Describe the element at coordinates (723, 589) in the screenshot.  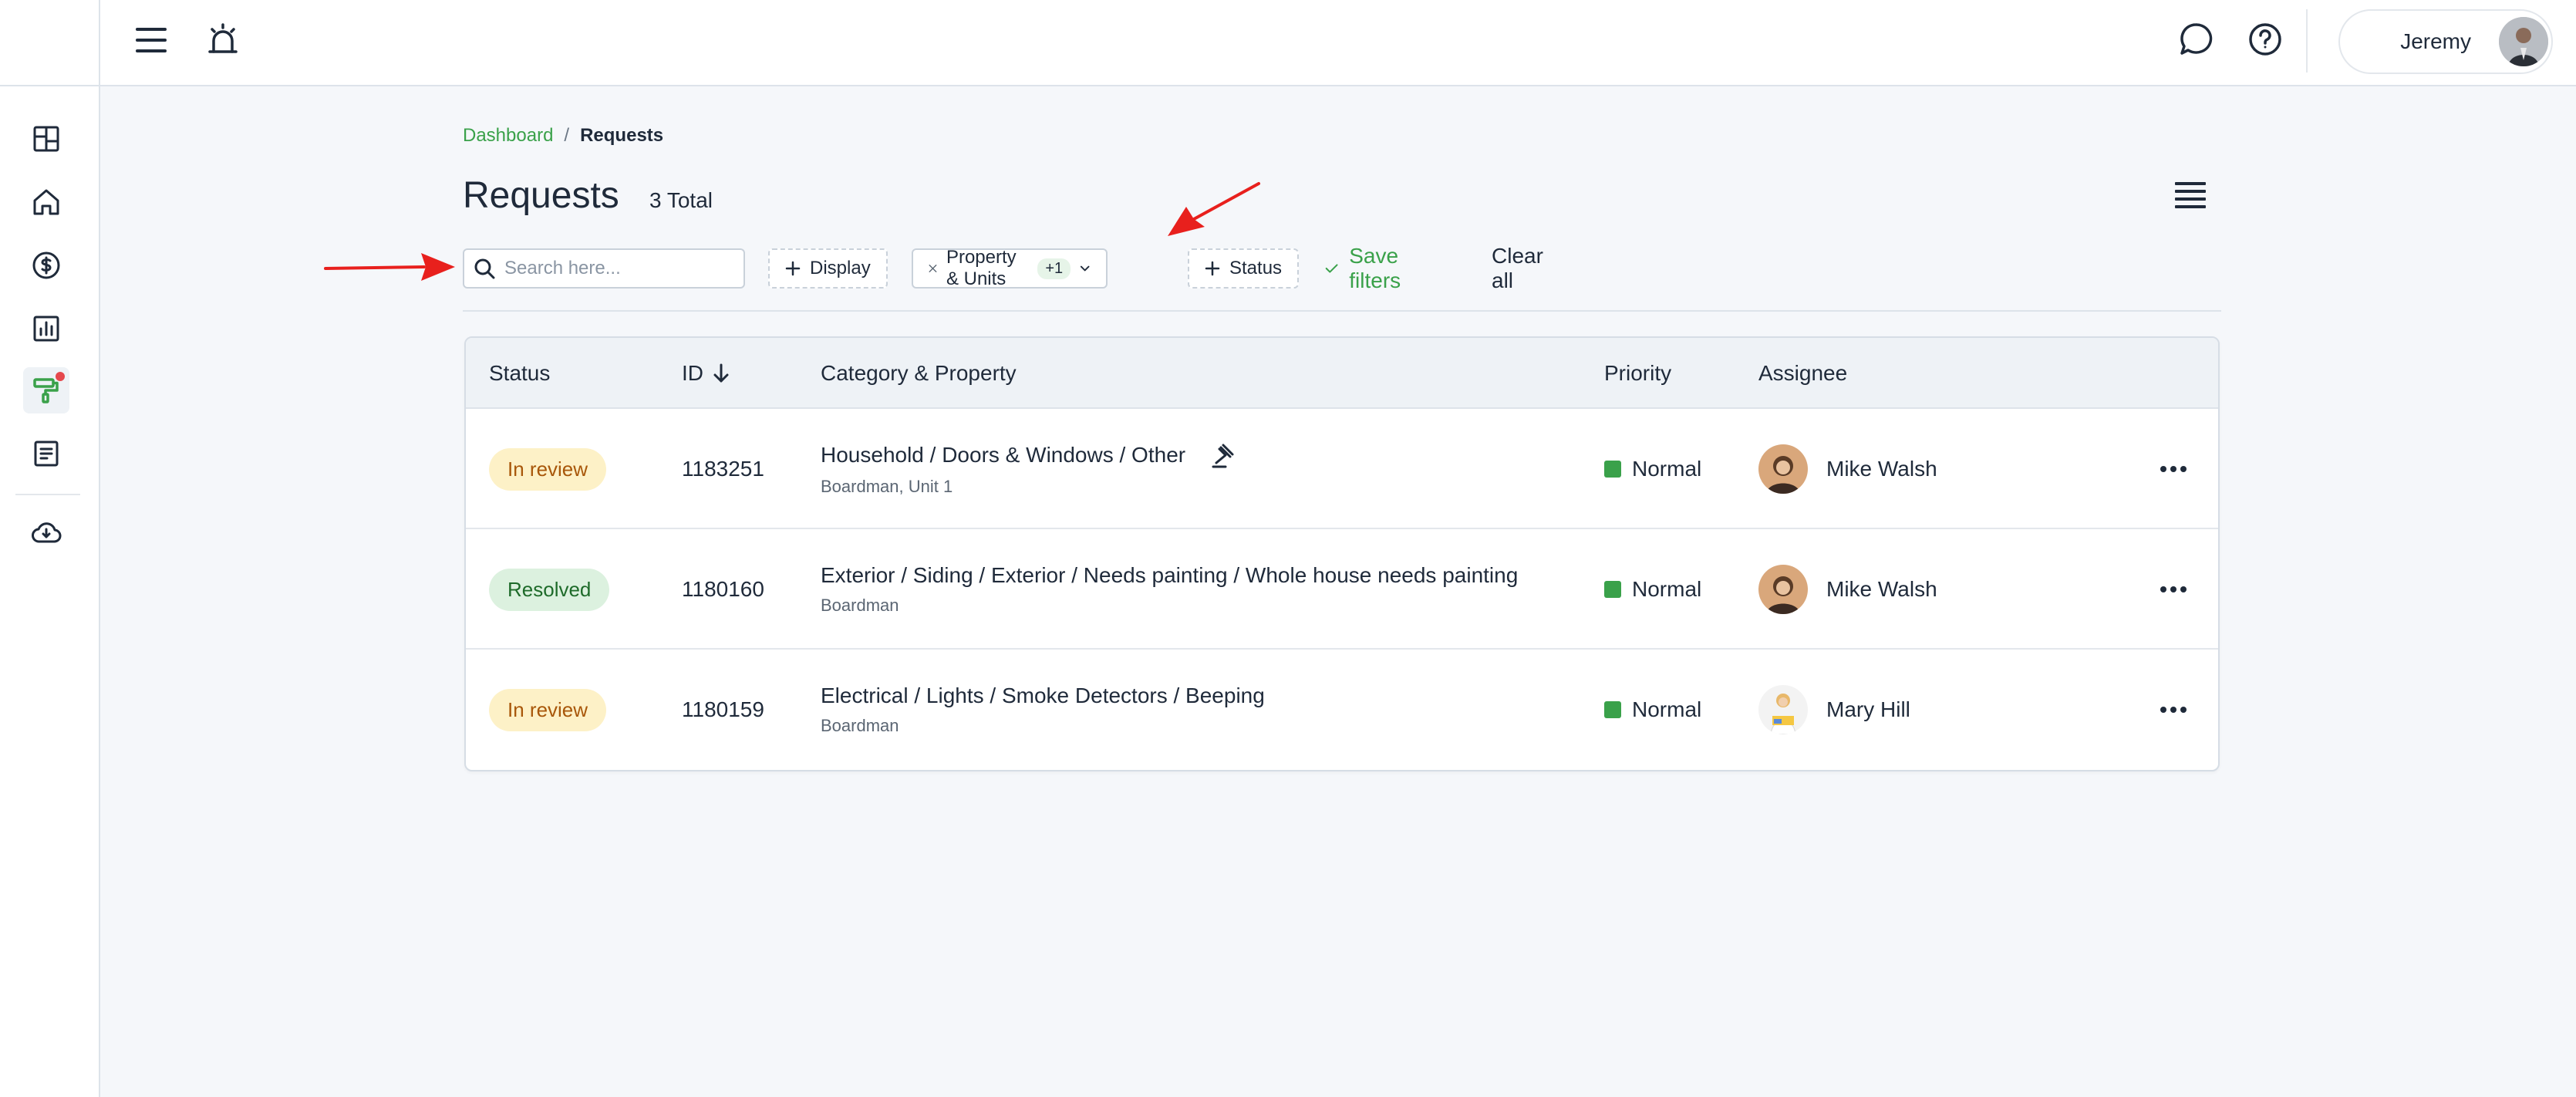
I see `request-id: 1180160` at that location.